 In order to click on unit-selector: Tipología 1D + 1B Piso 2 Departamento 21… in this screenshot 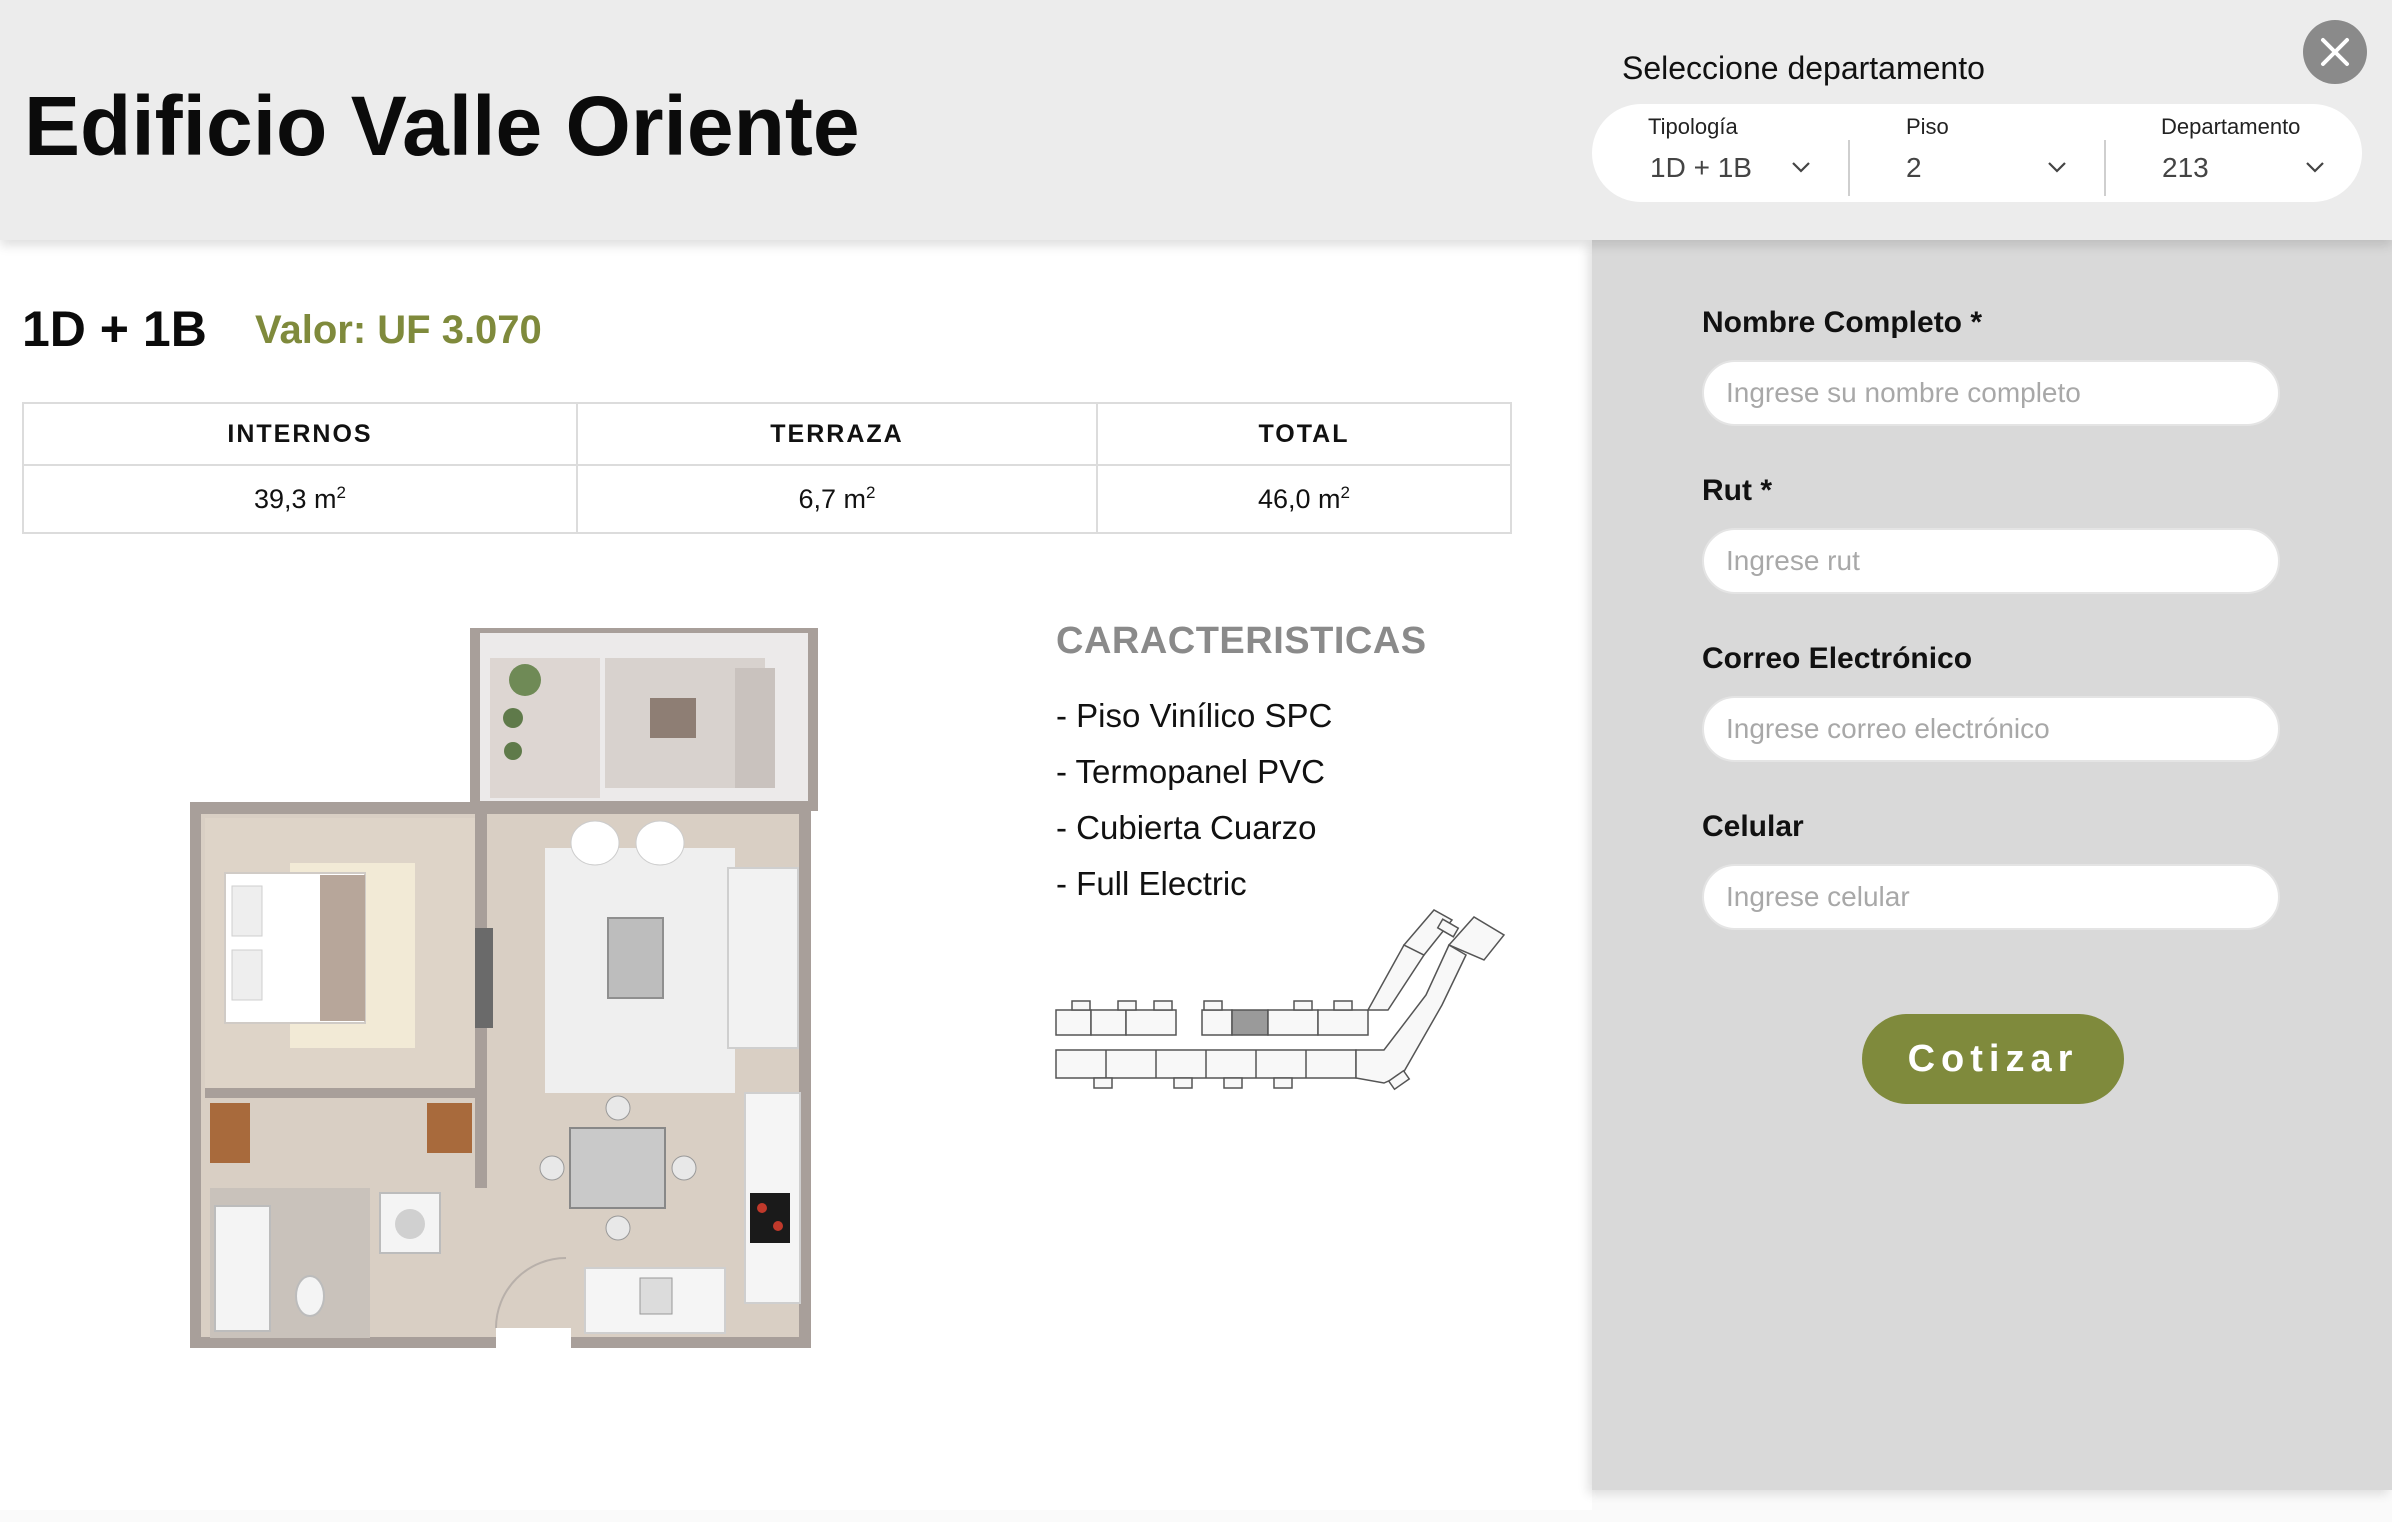, I will do `click(1977, 153)`.